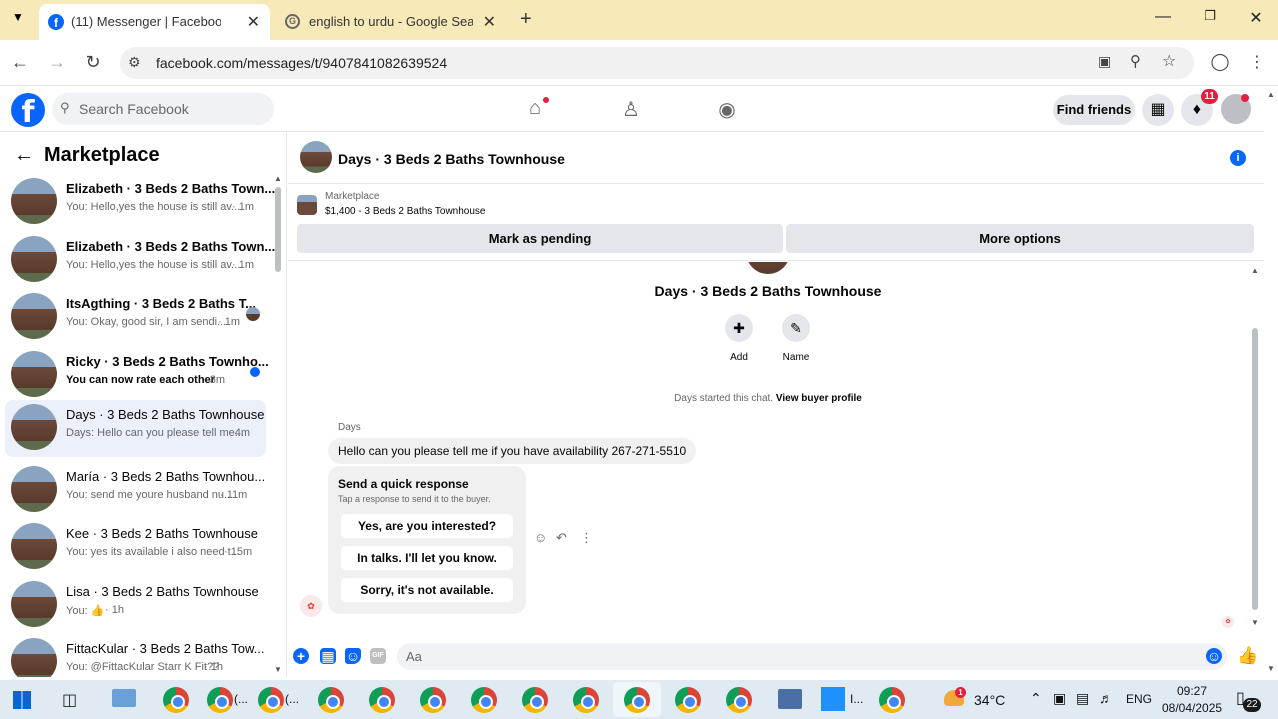 Image resolution: width=1278 pixels, height=719 pixels. What do you see at coordinates (451, 159) in the screenshot?
I see `chat-title: Days · 3 Beds 2 Baths Townhouse` at bounding box center [451, 159].